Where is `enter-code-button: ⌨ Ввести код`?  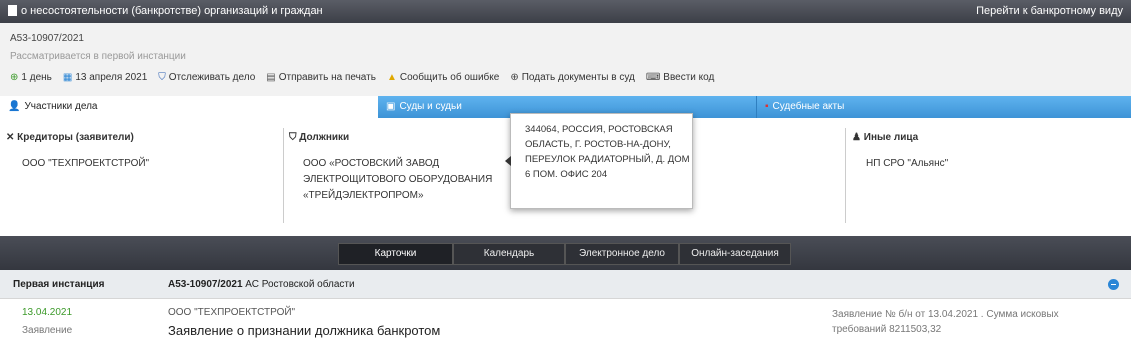
enter-code-button: ⌨ Ввести код is located at coordinates (680, 77).